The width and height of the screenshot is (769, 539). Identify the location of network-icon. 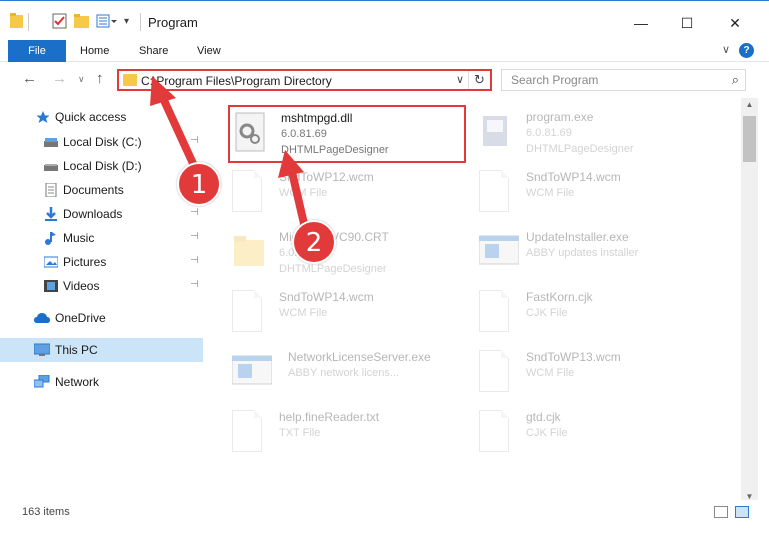
(41, 381).